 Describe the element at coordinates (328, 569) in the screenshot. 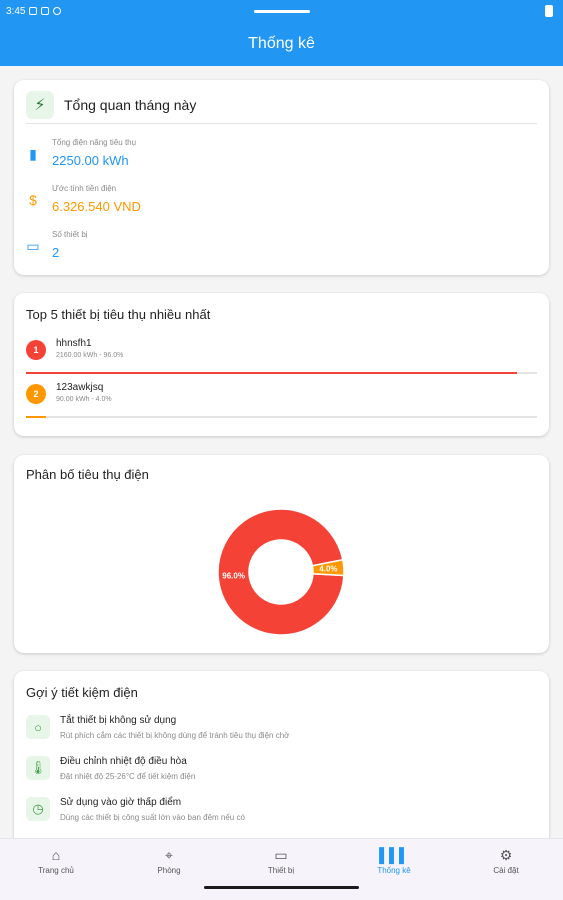

I see `donut-label-2: 4.0%` at that location.